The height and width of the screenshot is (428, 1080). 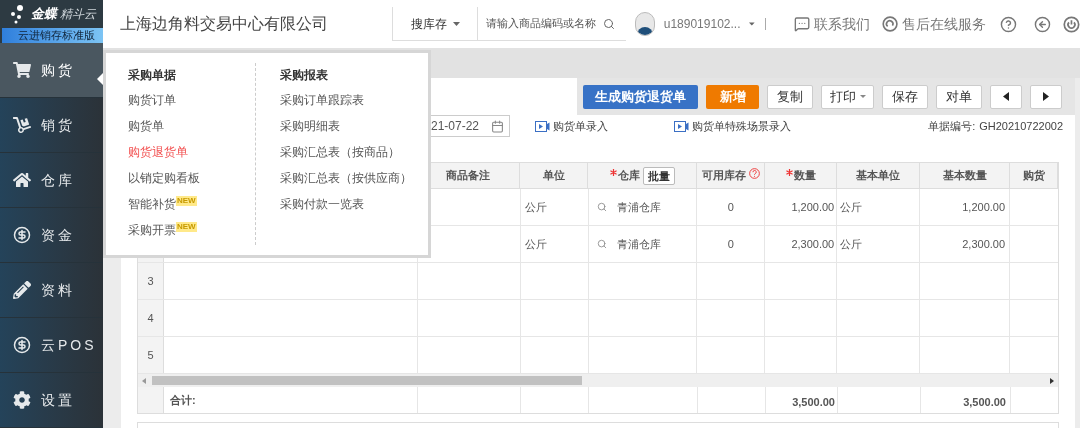 I want to click on nav-item: 资料, so click(x=51, y=290).